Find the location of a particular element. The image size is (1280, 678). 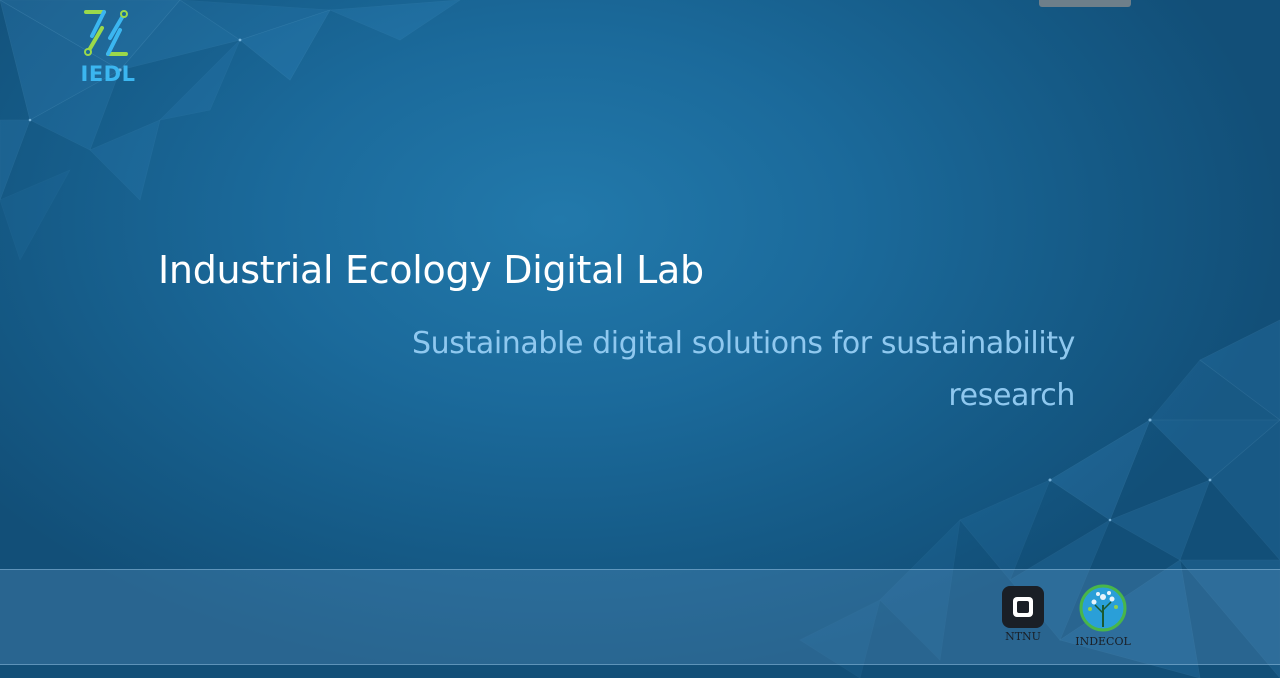

indecol-logo: INDECOL is located at coordinates (1103, 615).